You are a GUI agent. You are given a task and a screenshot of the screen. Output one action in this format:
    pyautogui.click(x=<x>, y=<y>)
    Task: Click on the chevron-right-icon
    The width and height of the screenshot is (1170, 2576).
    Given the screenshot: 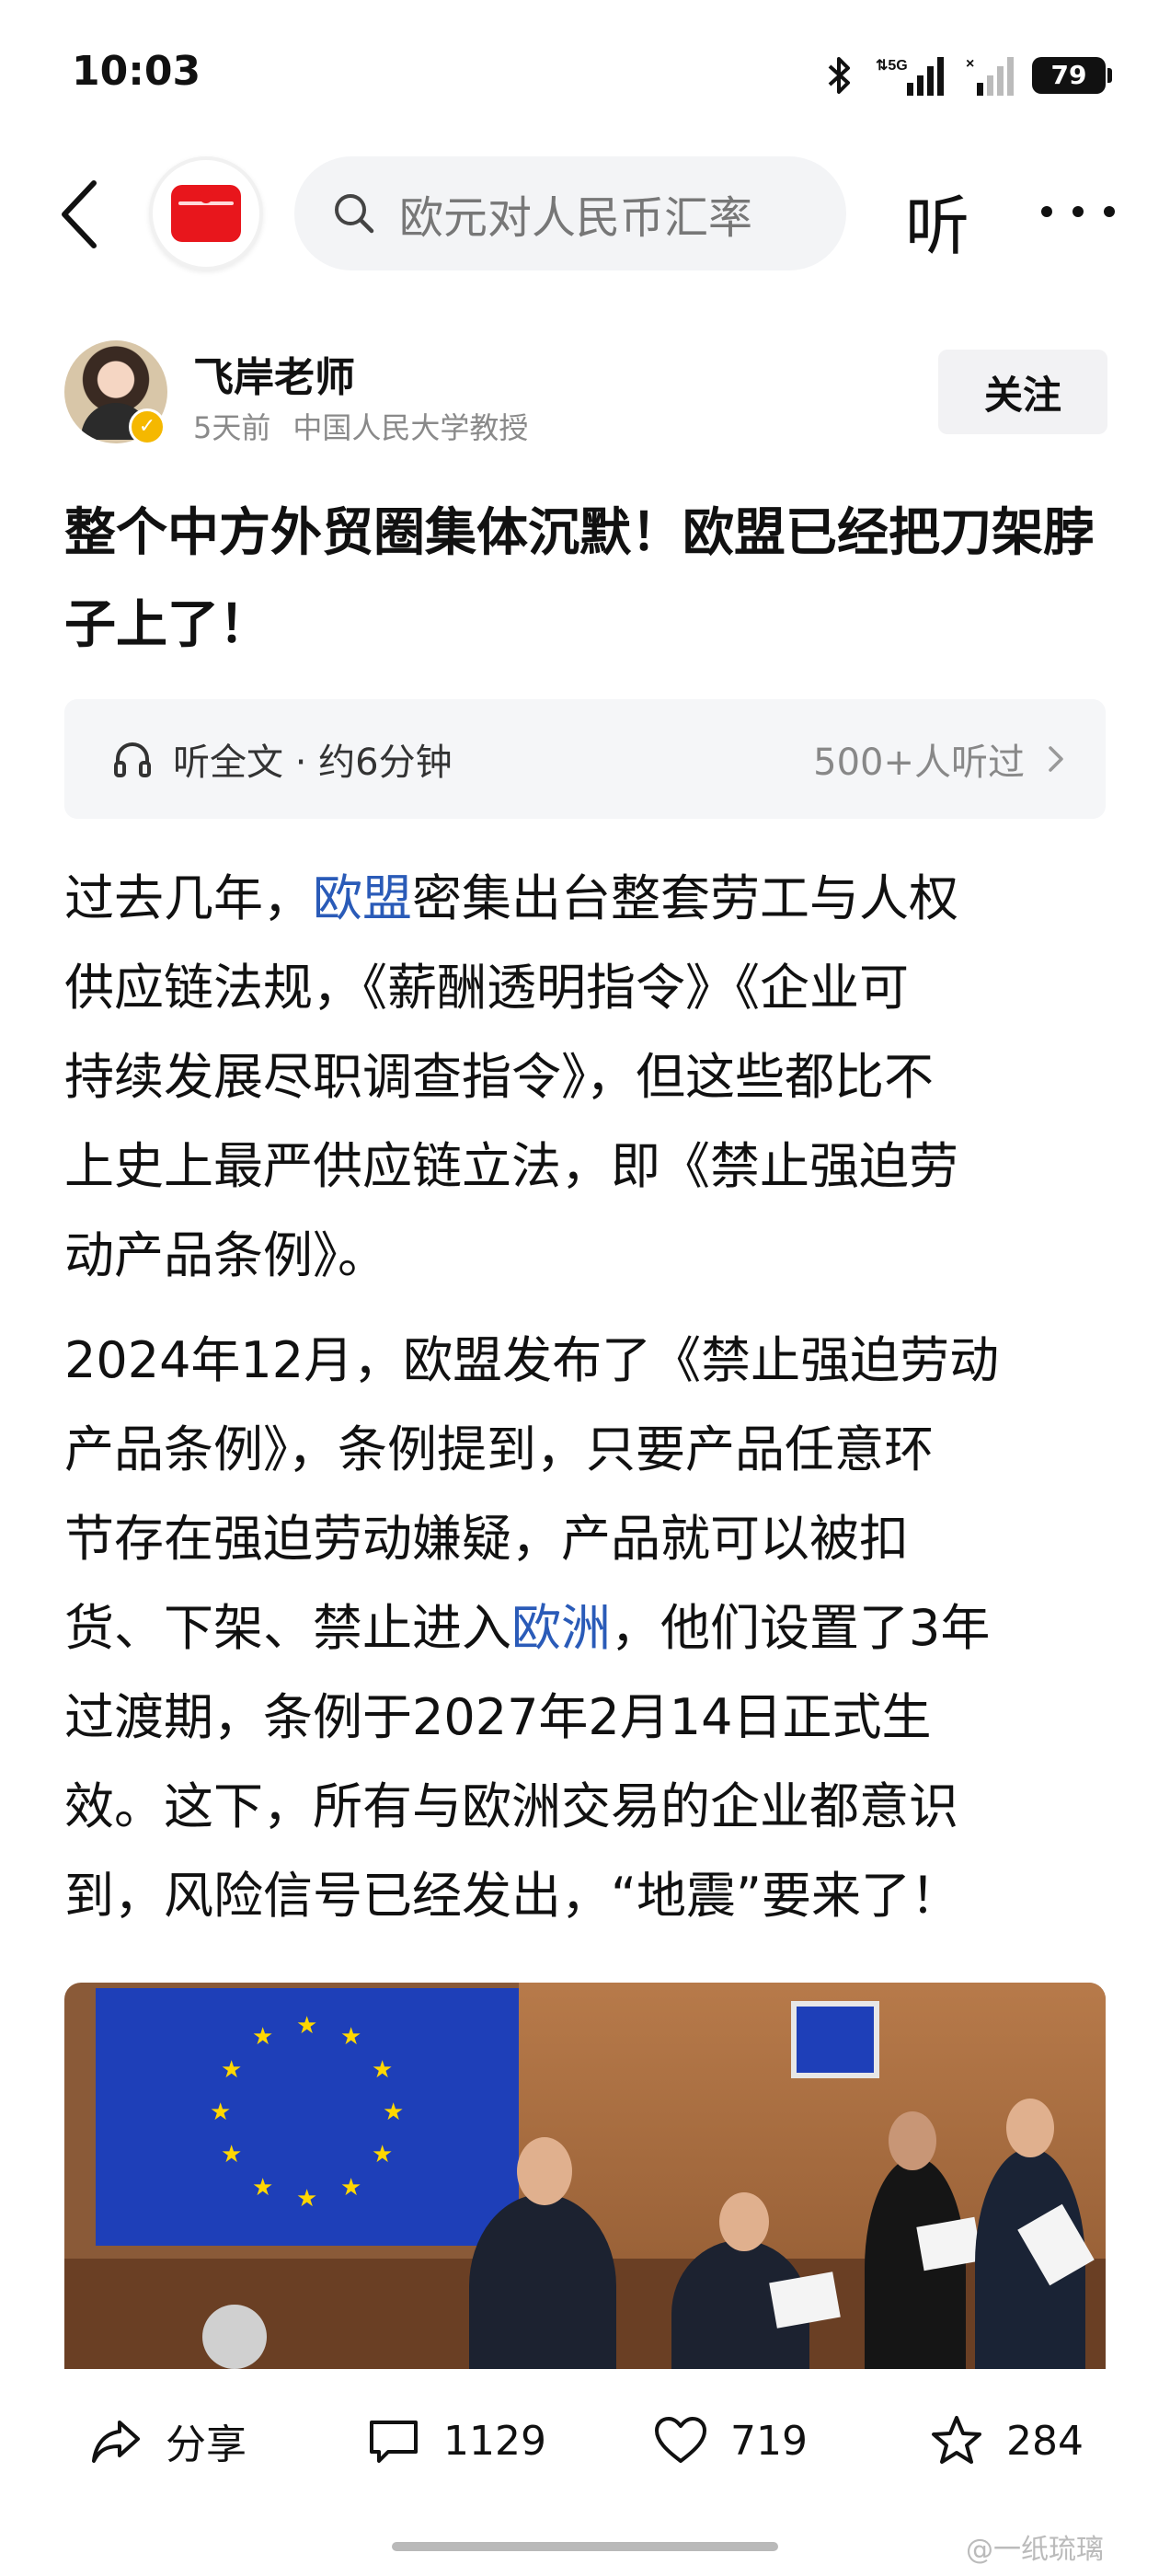 What is the action you would take?
    pyautogui.click(x=1056, y=759)
    